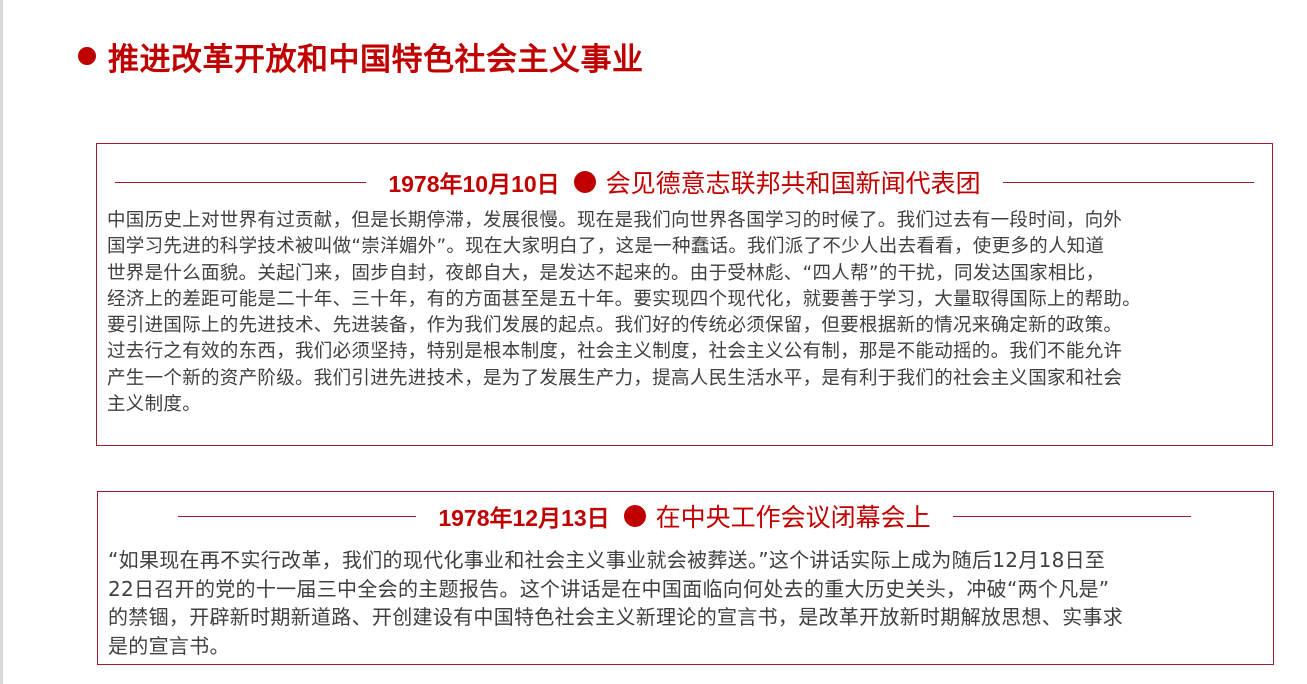  I want to click on page-title-text: 推进改革开放和中国特色社会主义事业, so click(376, 59).